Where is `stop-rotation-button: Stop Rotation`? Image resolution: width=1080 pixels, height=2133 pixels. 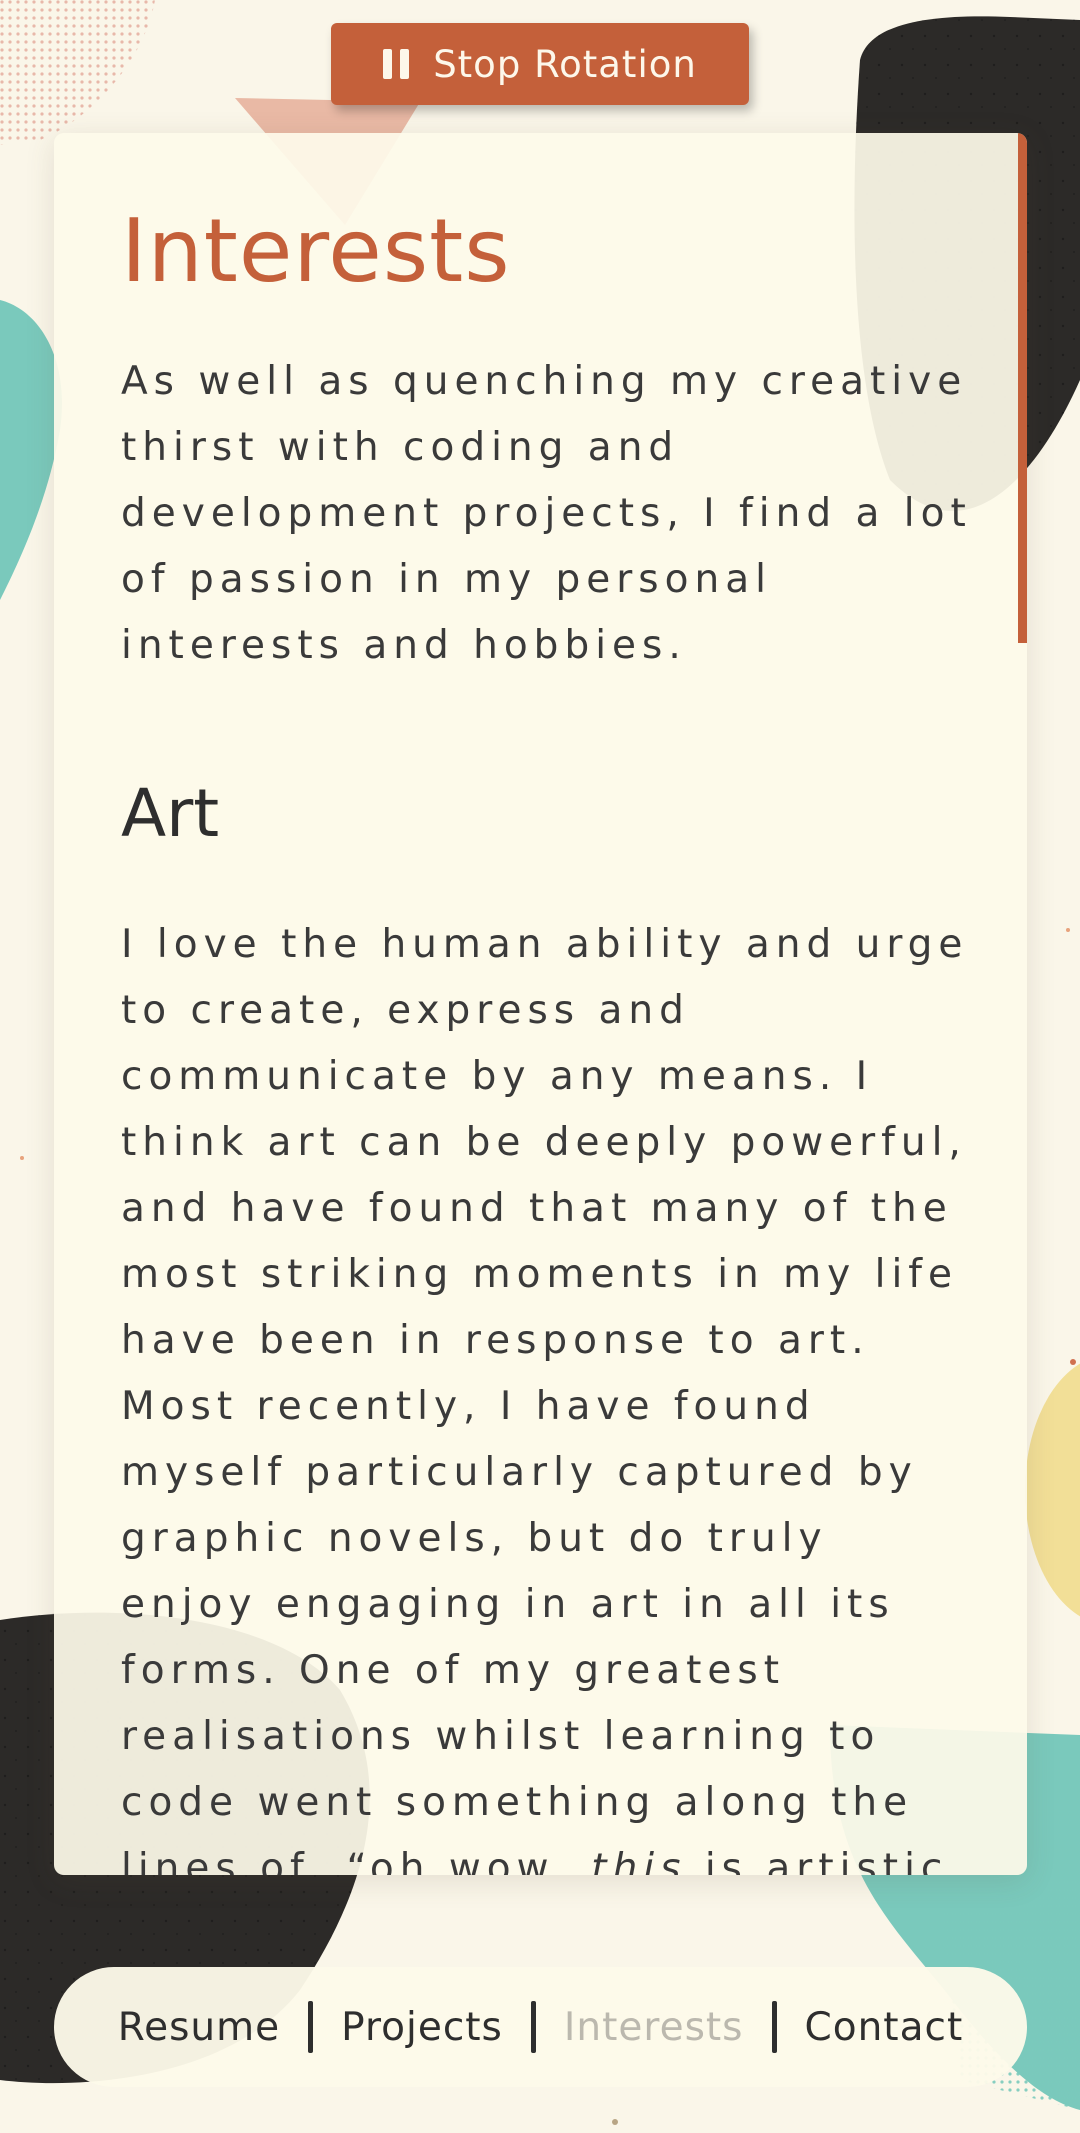 stop-rotation-button: Stop Rotation is located at coordinates (540, 64).